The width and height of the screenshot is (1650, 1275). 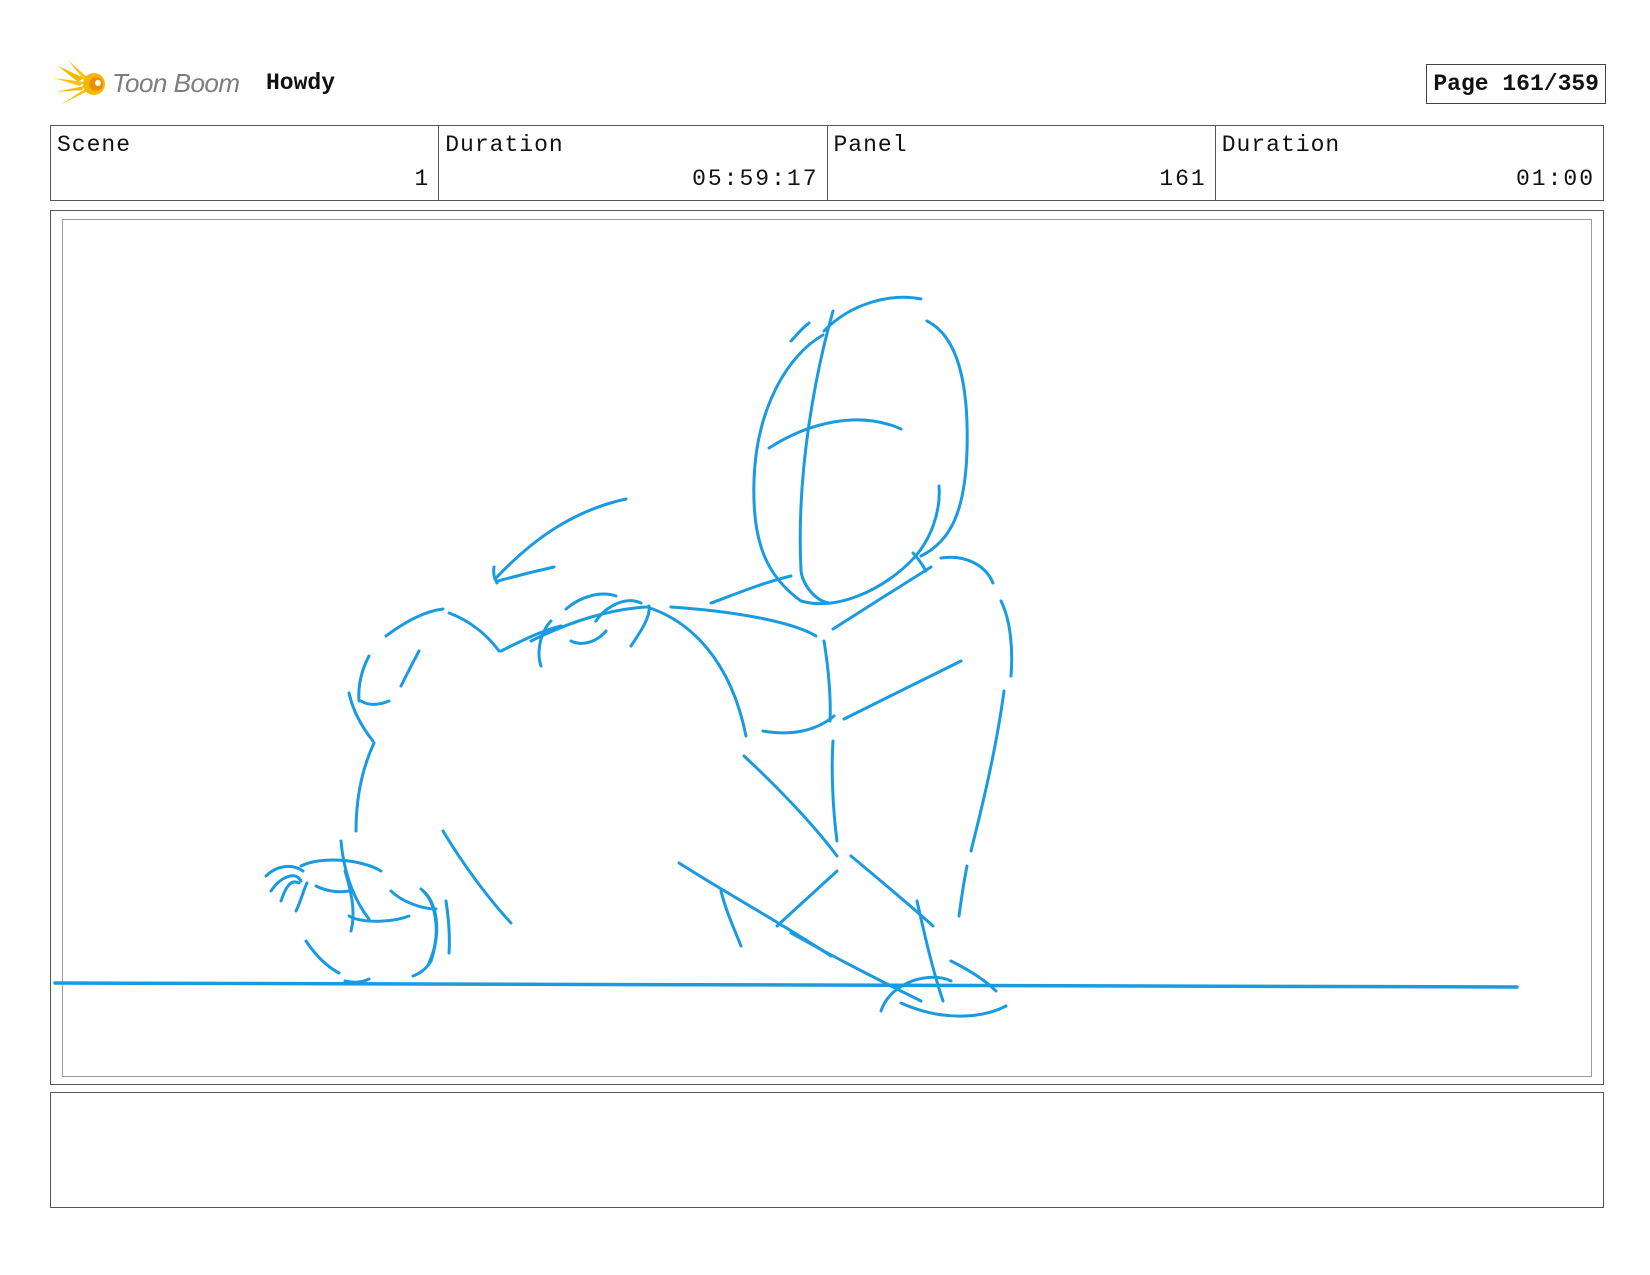 I want to click on head-crossline, so click(x=835, y=434).